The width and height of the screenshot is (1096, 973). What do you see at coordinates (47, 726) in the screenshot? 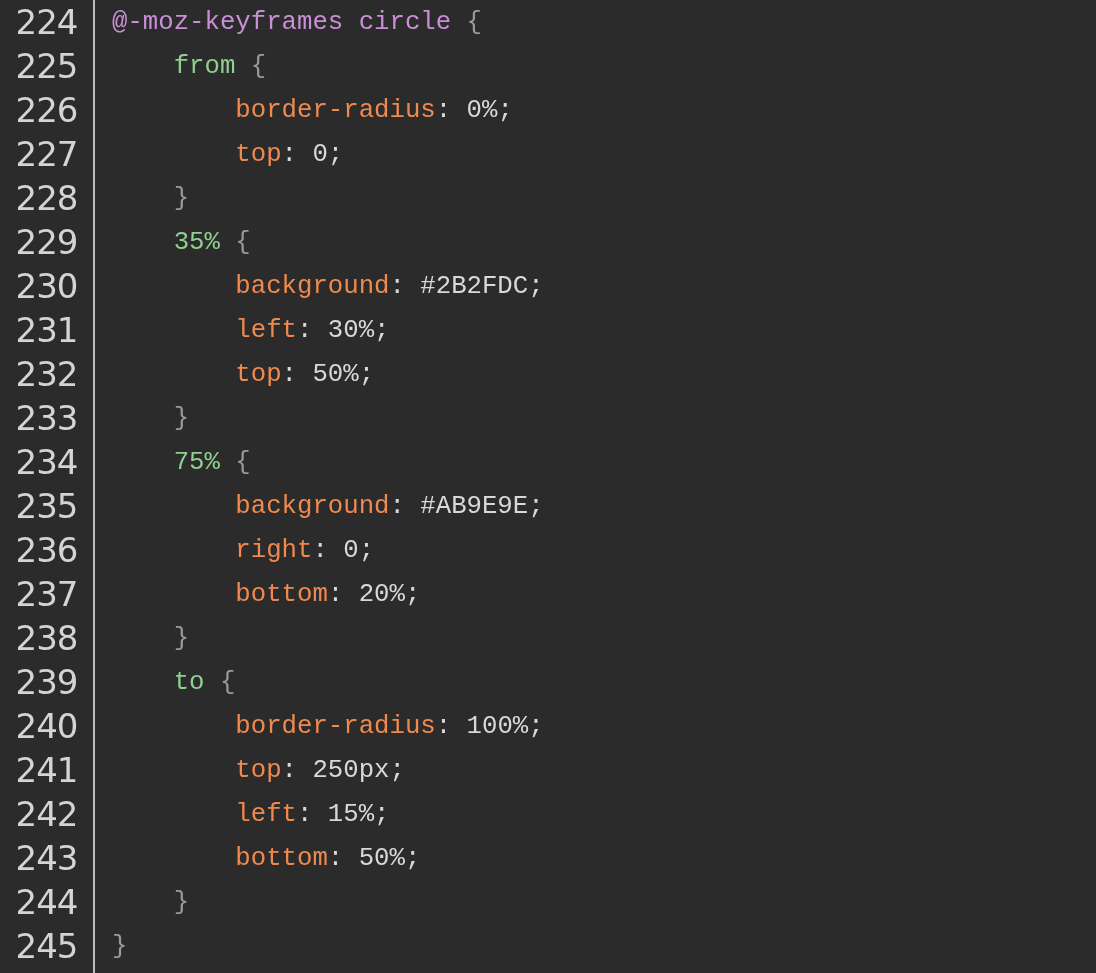
I see `line-number: 240` at bounding box center [47, 726].